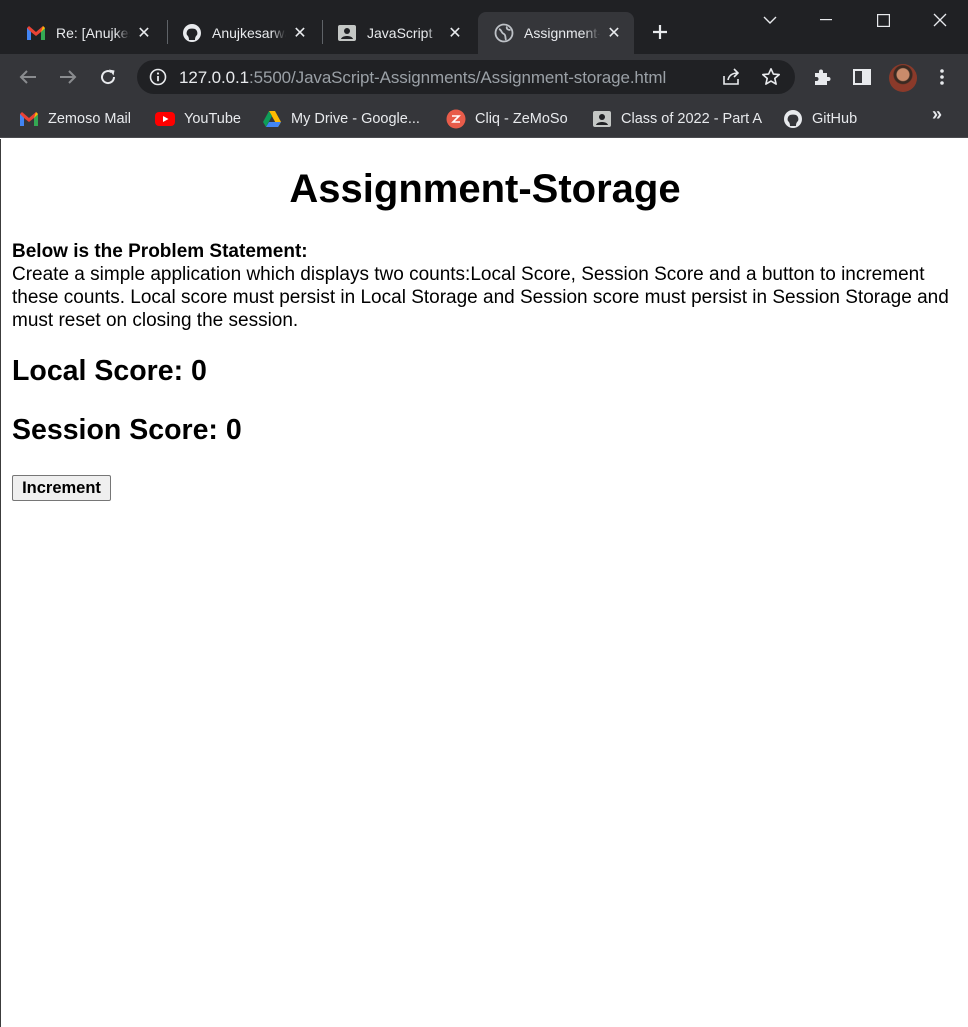 Image resolution: width=968 pixels, height=1027 pixels. What do you see at coordinates (562, 33) in the screenshot?
I see `tab-label: Assignment-Storage` at bounding box center [562, 33].